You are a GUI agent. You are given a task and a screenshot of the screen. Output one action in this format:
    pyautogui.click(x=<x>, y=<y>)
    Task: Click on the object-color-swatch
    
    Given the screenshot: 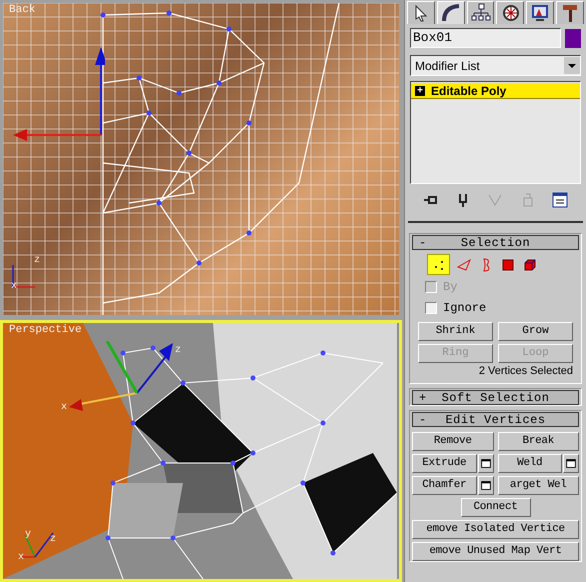 What is the action you would take?
    pyautogui.click(x=573, y=38)
    